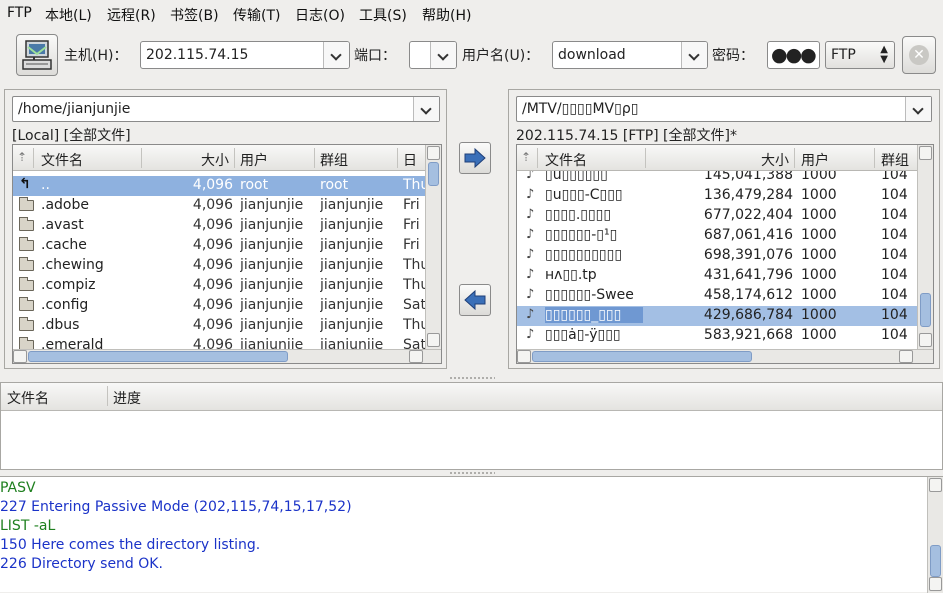 The width and height of the screenshot is (943, 593). I want to click on menu-local: 本地(L), so click(68, 15).